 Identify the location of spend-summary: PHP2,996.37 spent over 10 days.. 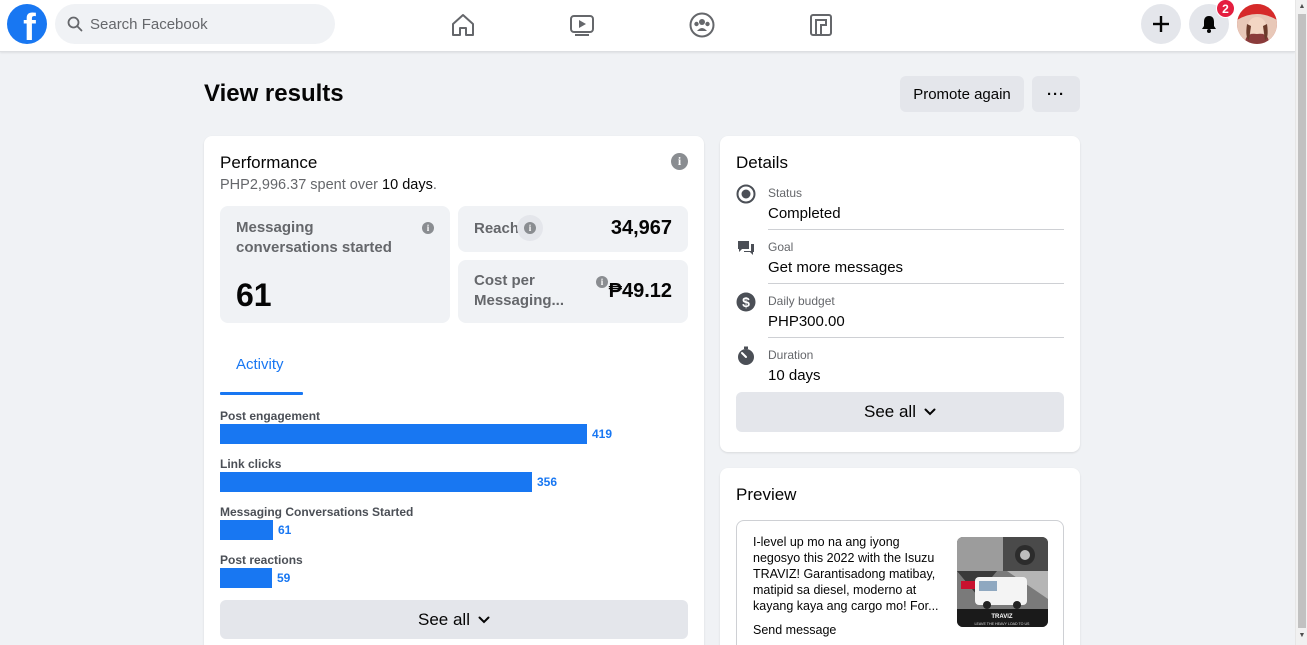
(328, 185).